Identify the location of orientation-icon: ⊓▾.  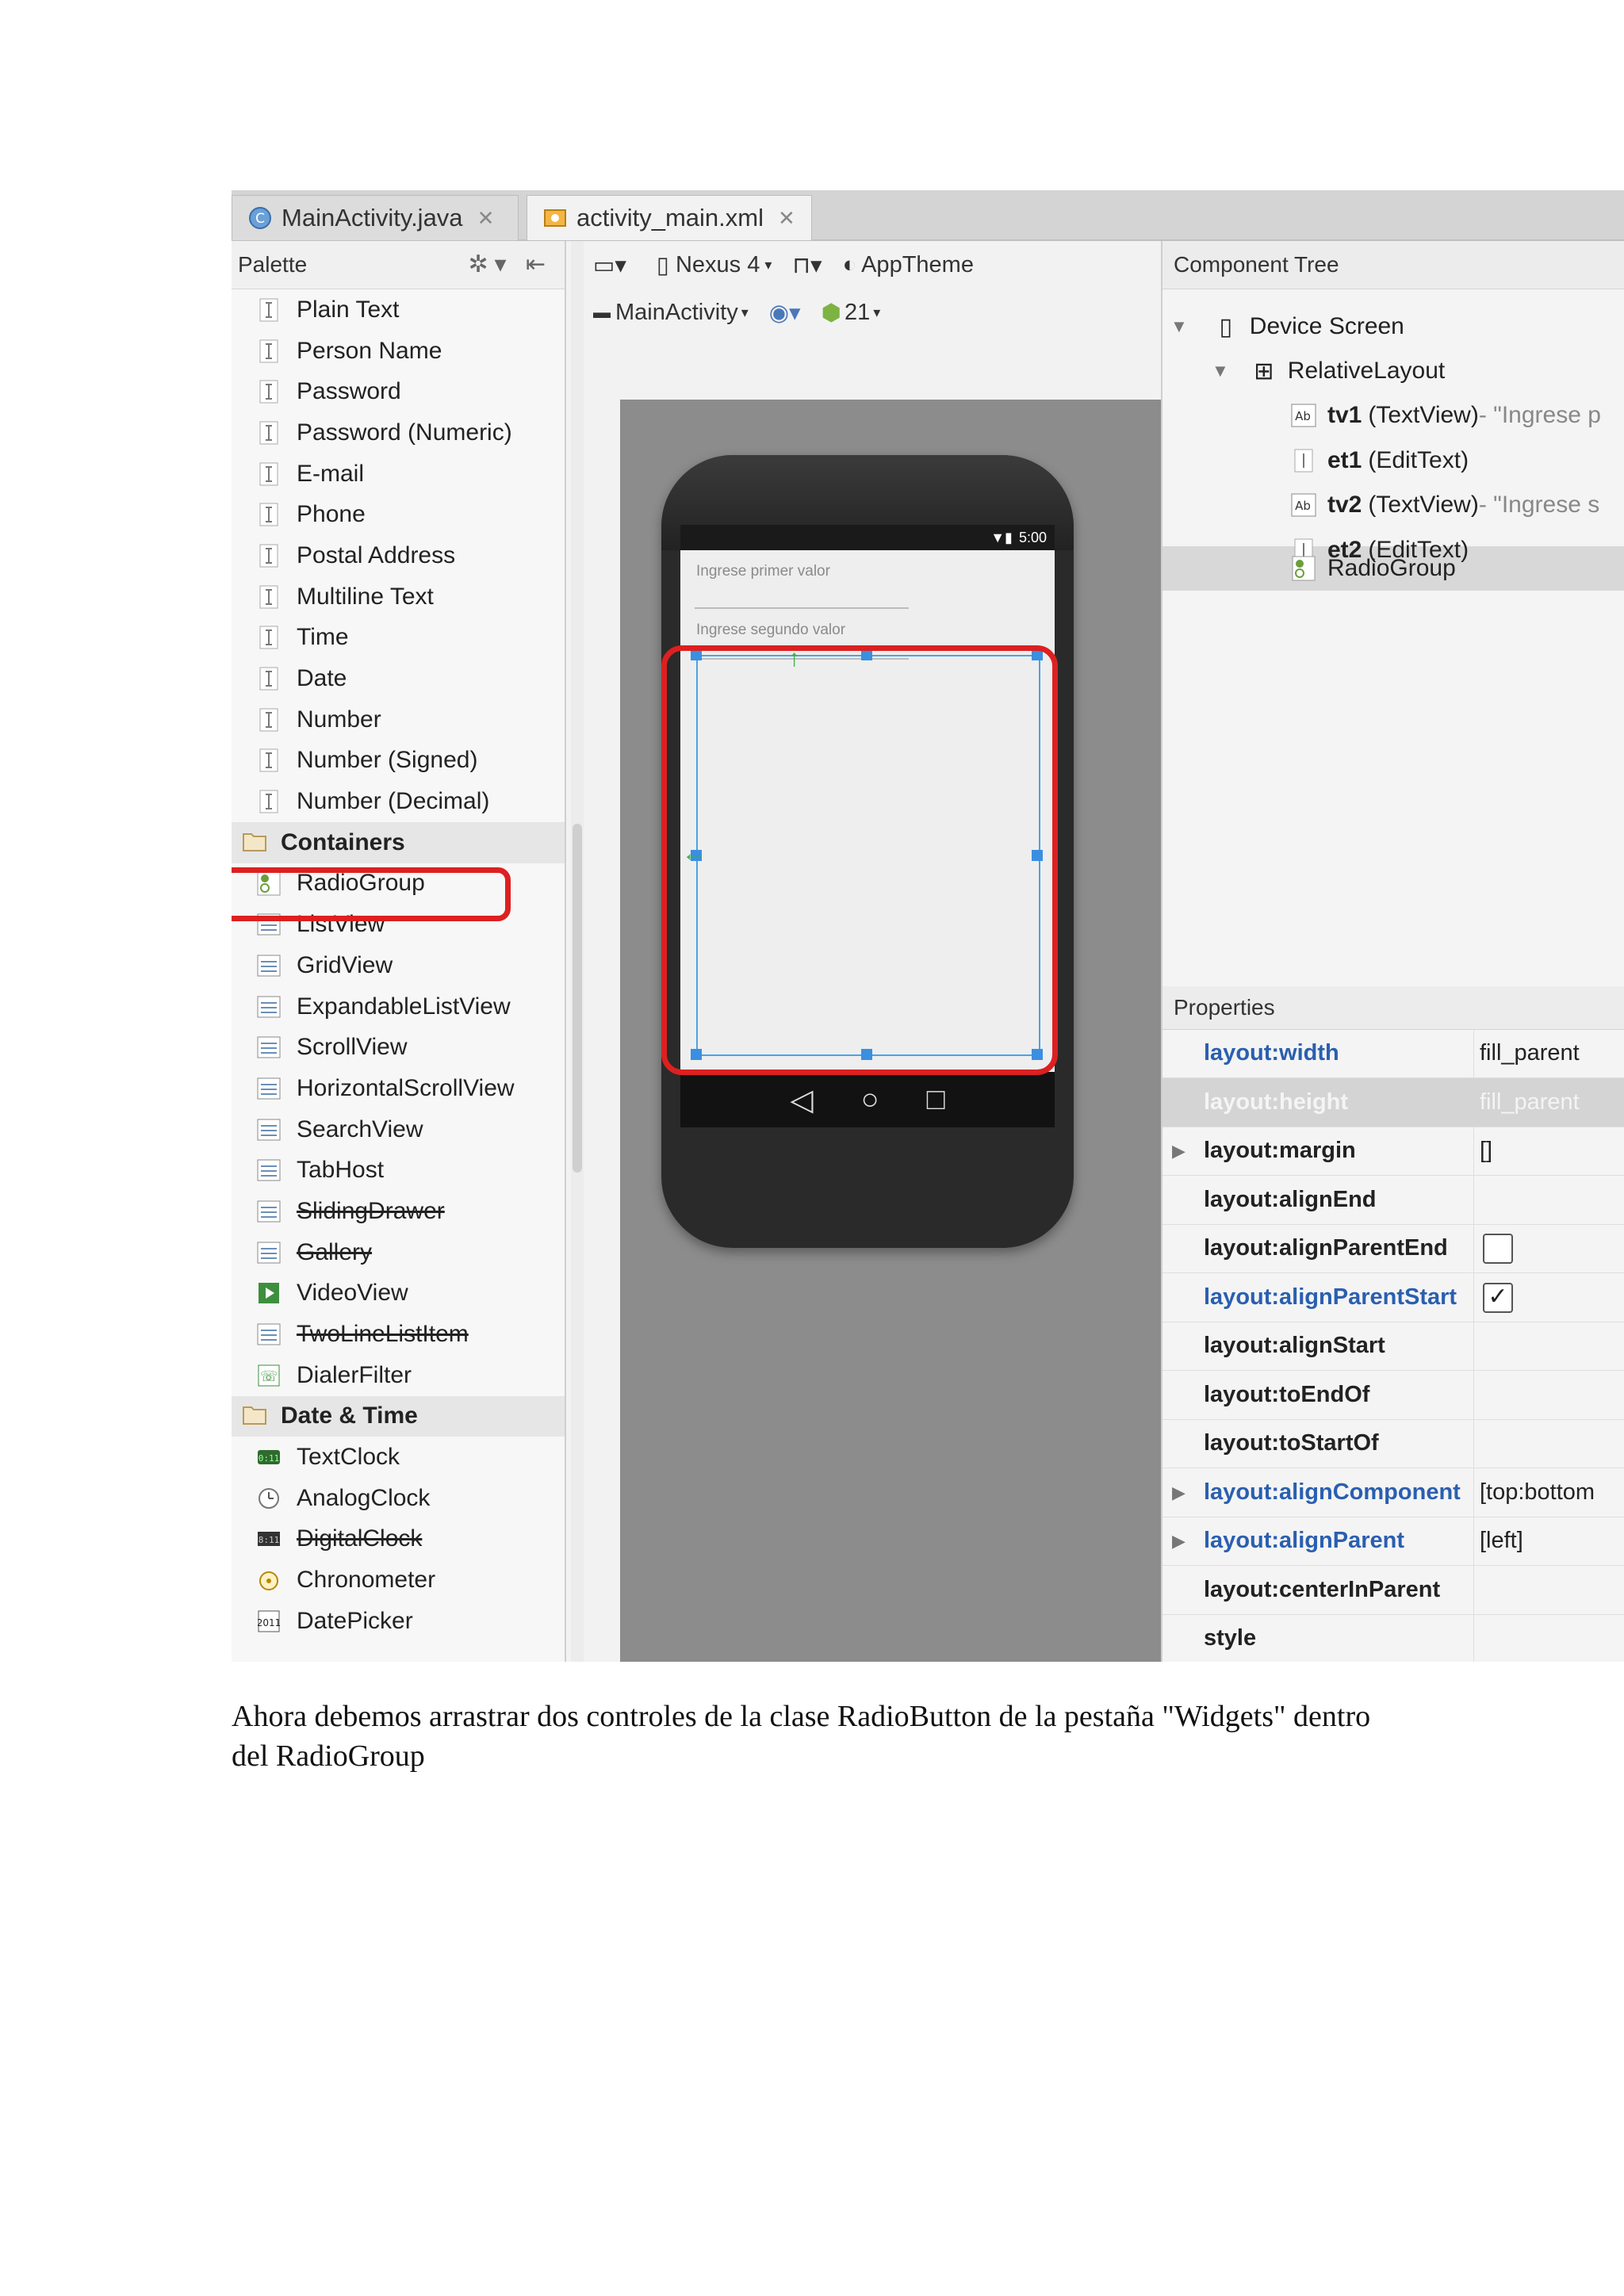
(807, 265).